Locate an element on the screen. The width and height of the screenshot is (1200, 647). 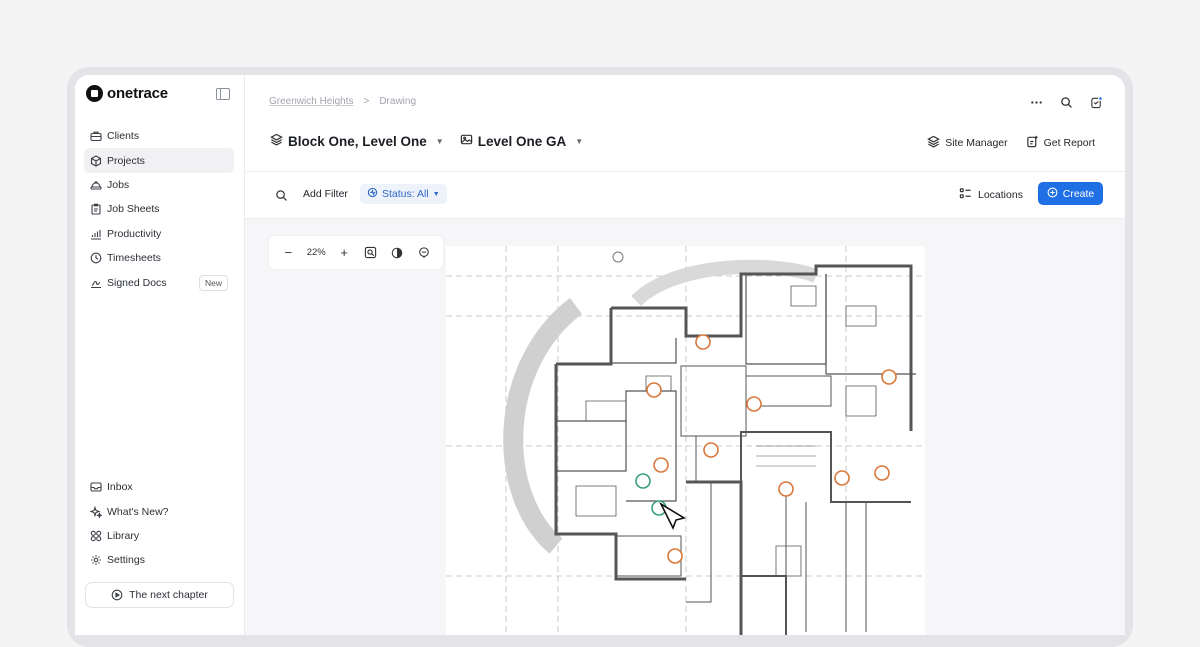
sidebar-item-jobs: Jobs is located at coordinates (159, 185).